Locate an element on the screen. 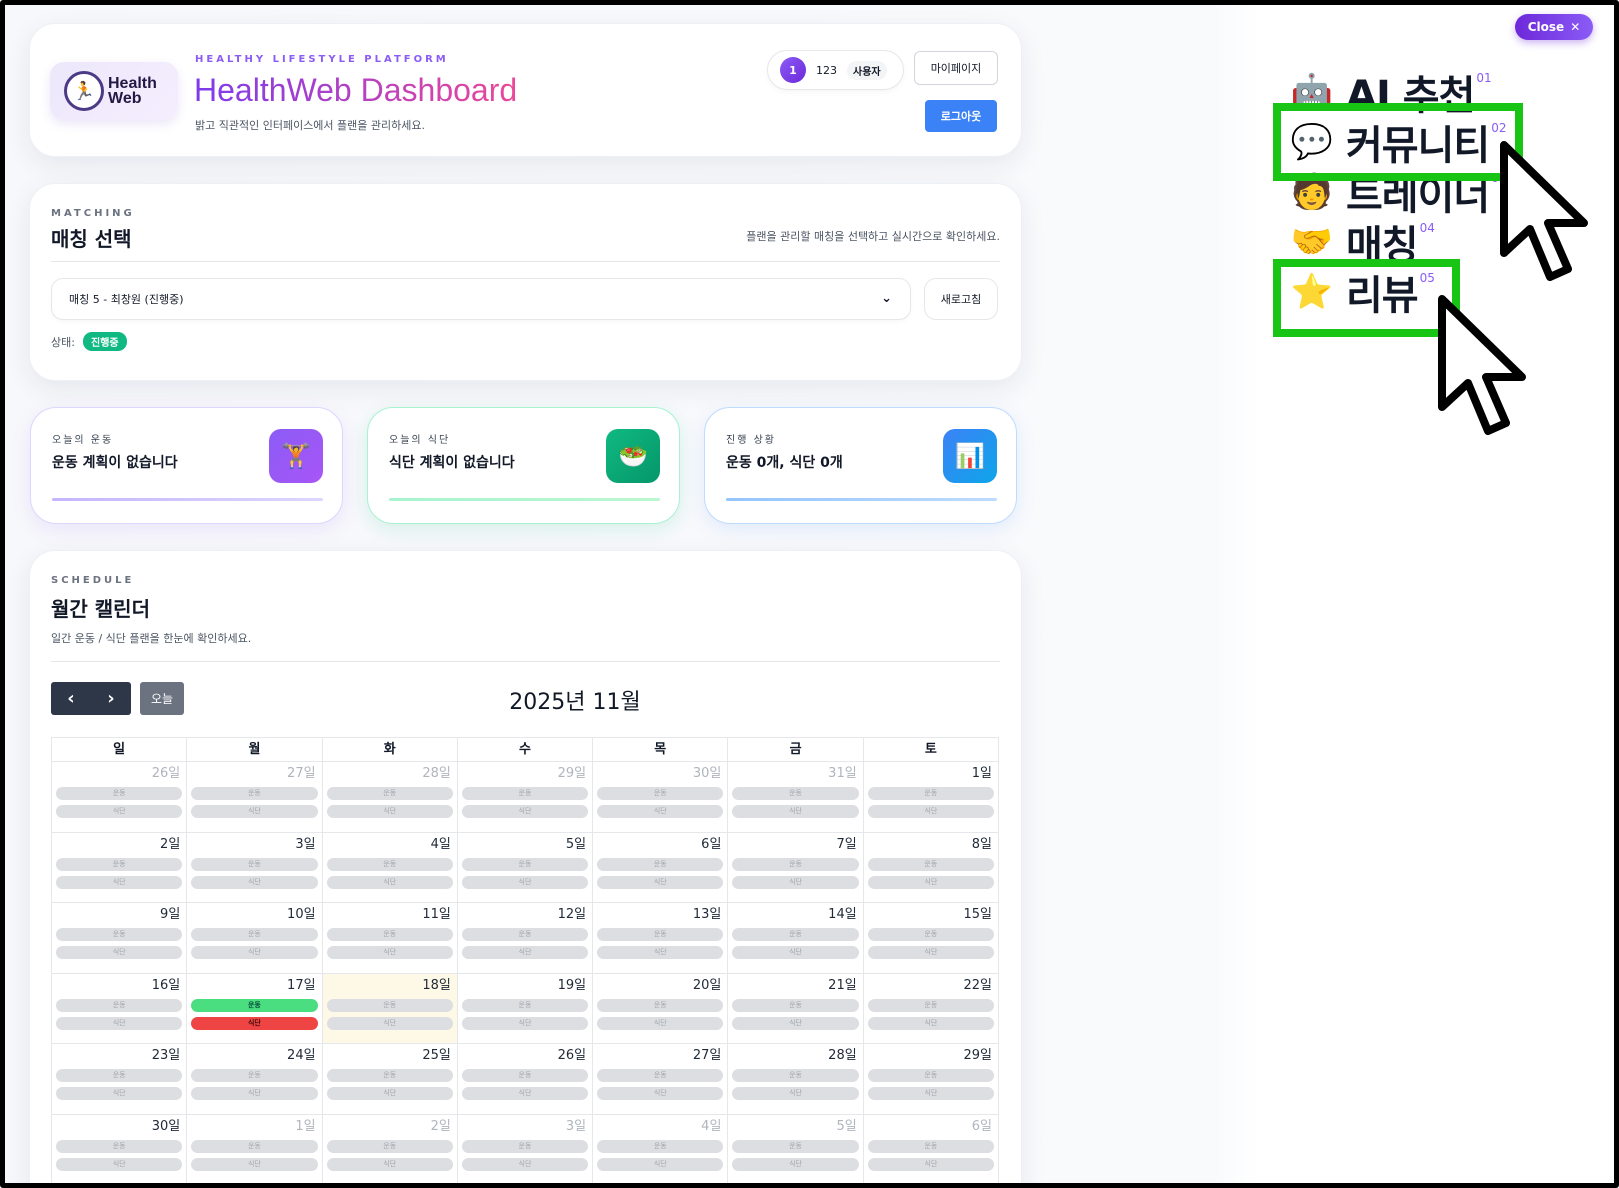 Image resolution: width=1619 pixels, height=1188 pixels. calendar-day-cell: 16일 운동 식단 is located at coordinates (120, 1008).